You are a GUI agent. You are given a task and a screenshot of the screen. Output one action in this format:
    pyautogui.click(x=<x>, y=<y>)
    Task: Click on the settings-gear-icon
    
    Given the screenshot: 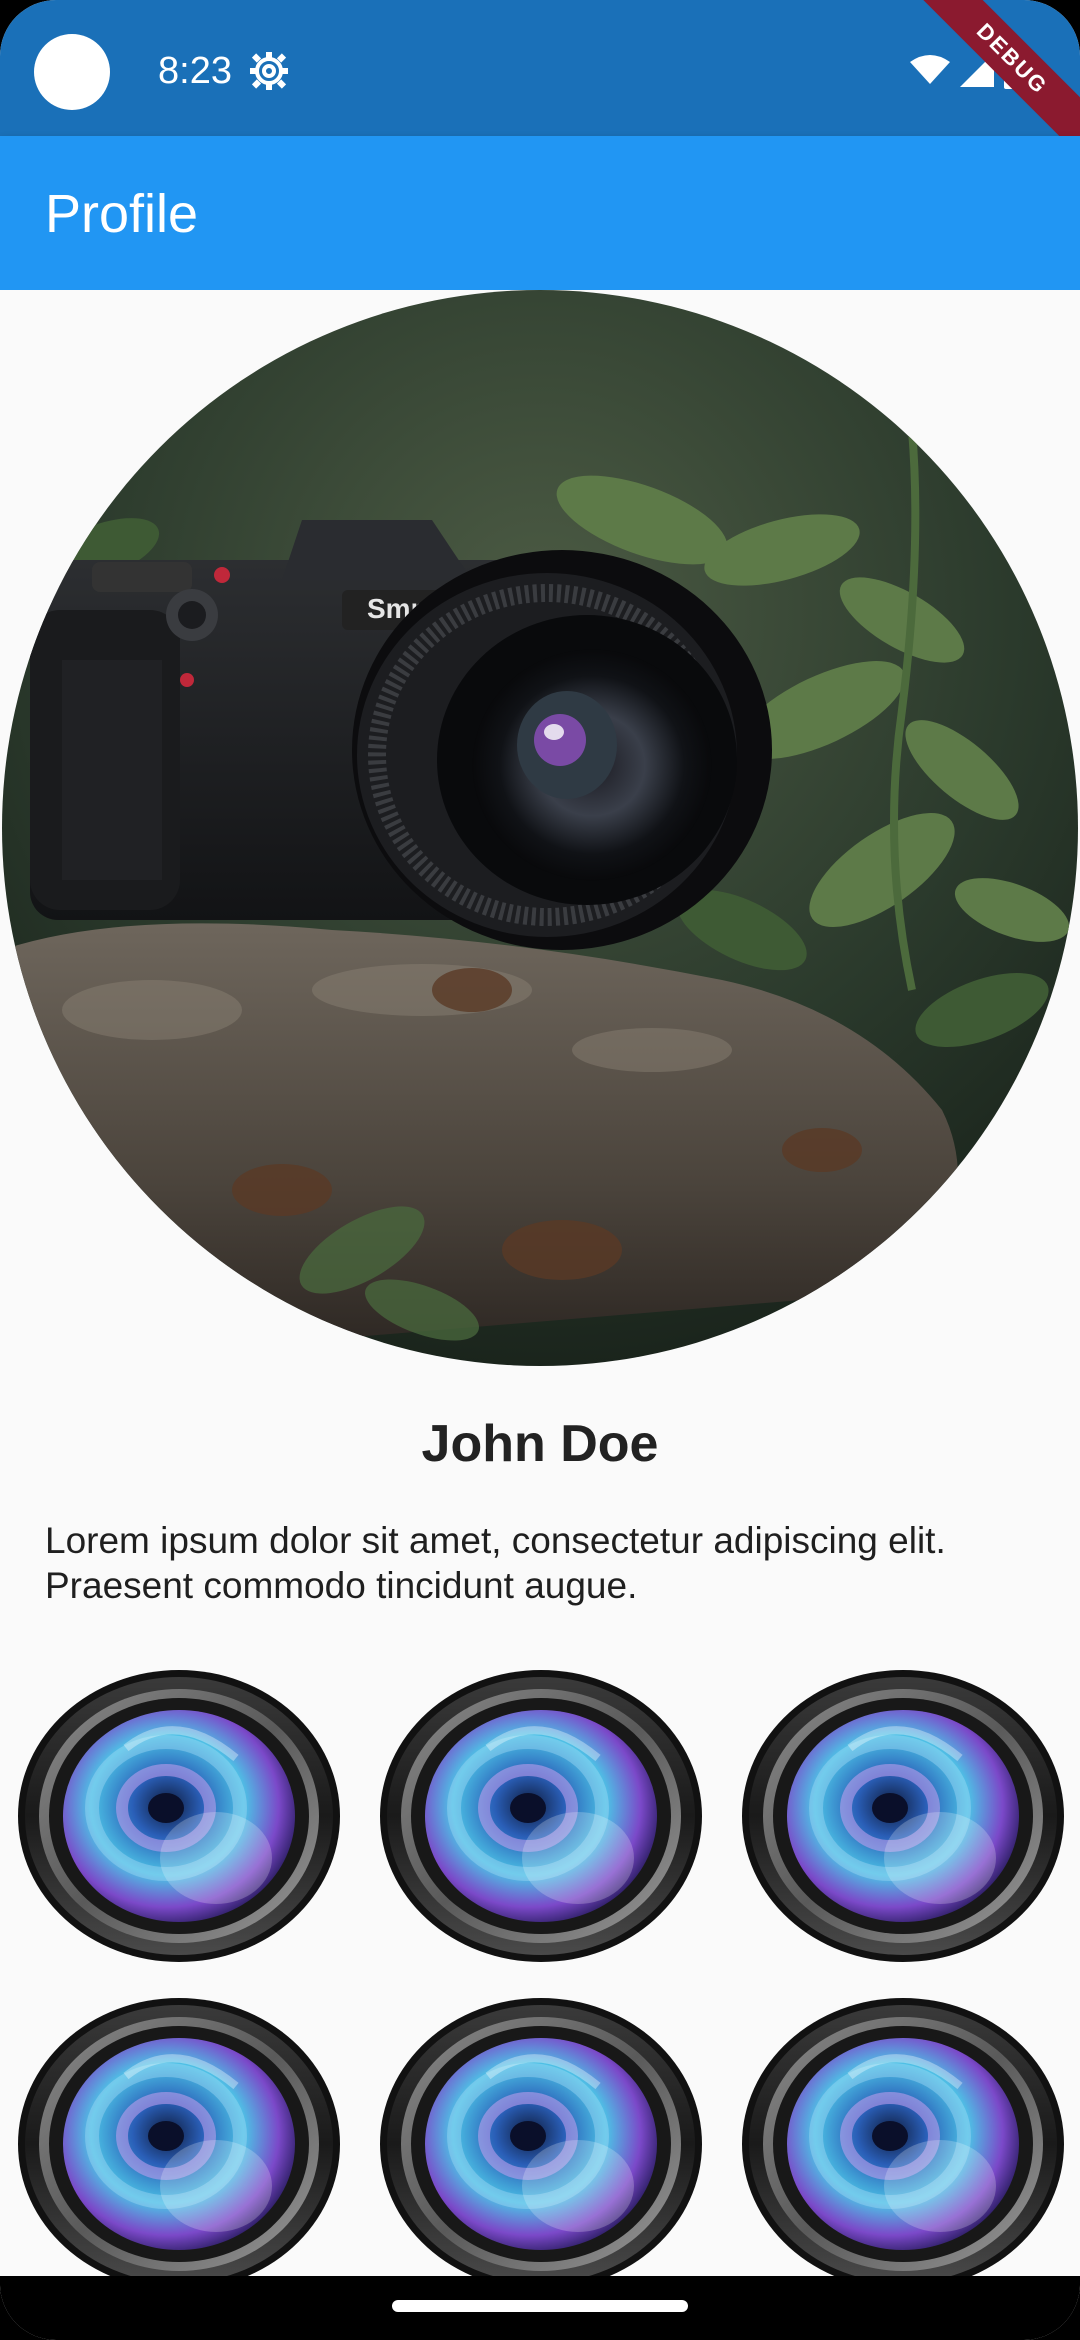 What is the action you would take?
    pyautogui.click(x=269, y=71)
    